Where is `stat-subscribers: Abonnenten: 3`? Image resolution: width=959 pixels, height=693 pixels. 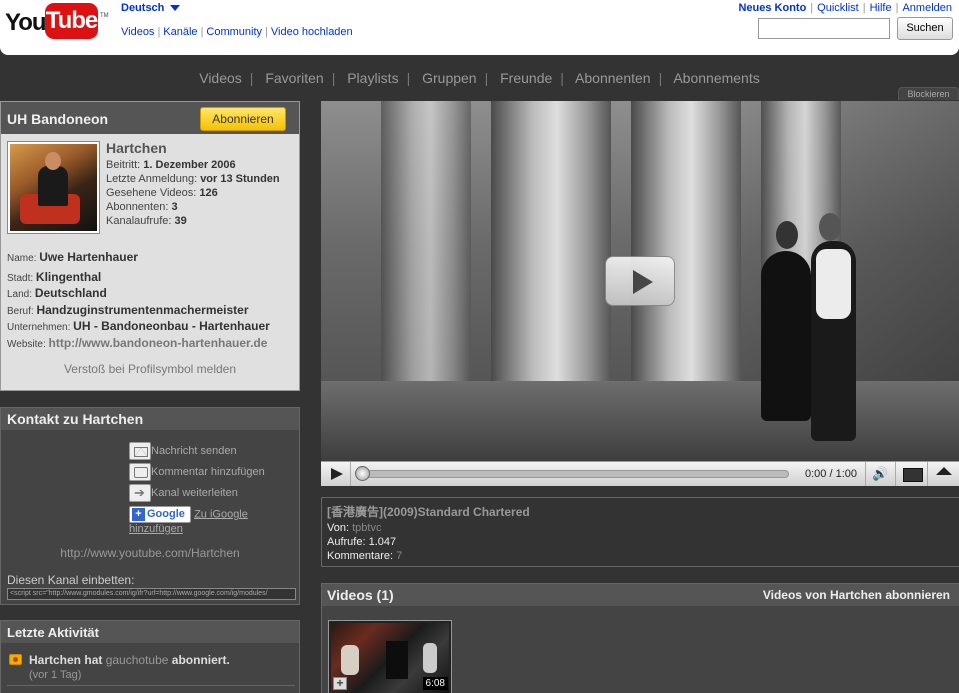
stat-subscribers: Abonnenten: 3 is located at coordinates (142, 207).